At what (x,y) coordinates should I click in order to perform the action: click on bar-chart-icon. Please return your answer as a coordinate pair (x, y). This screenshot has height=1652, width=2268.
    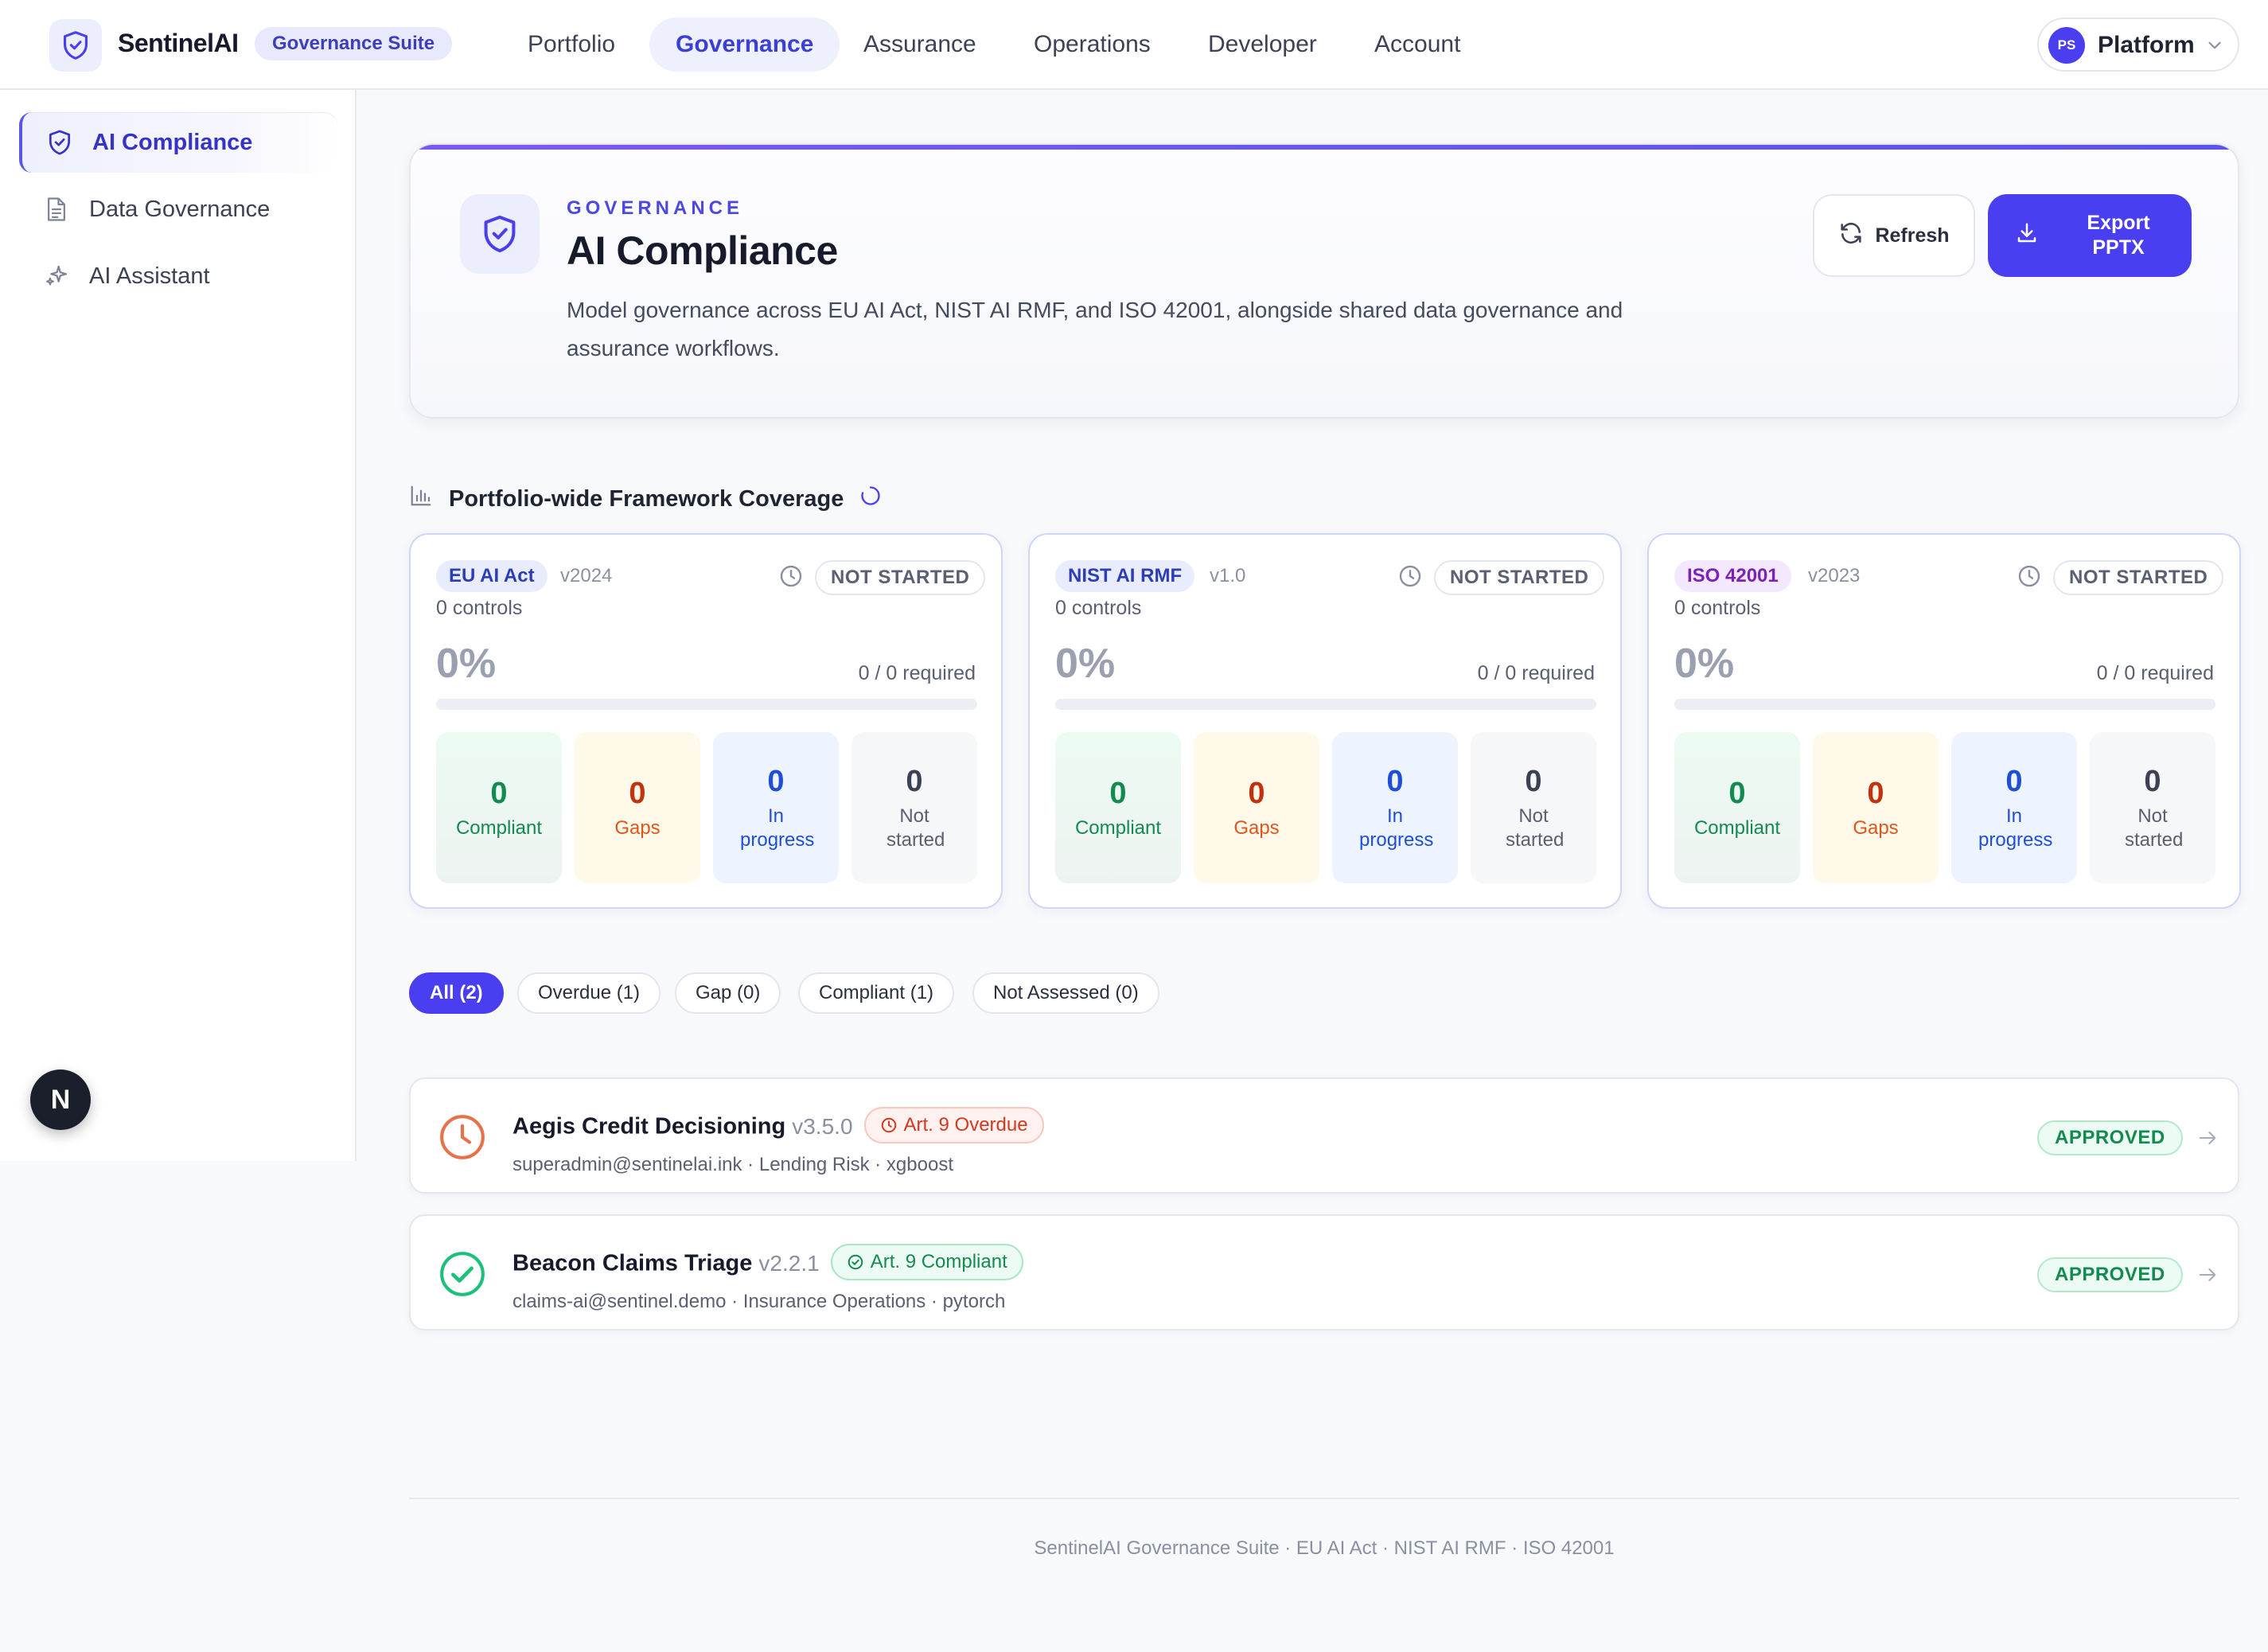
    Looking at the image, I should click on (421, 499).